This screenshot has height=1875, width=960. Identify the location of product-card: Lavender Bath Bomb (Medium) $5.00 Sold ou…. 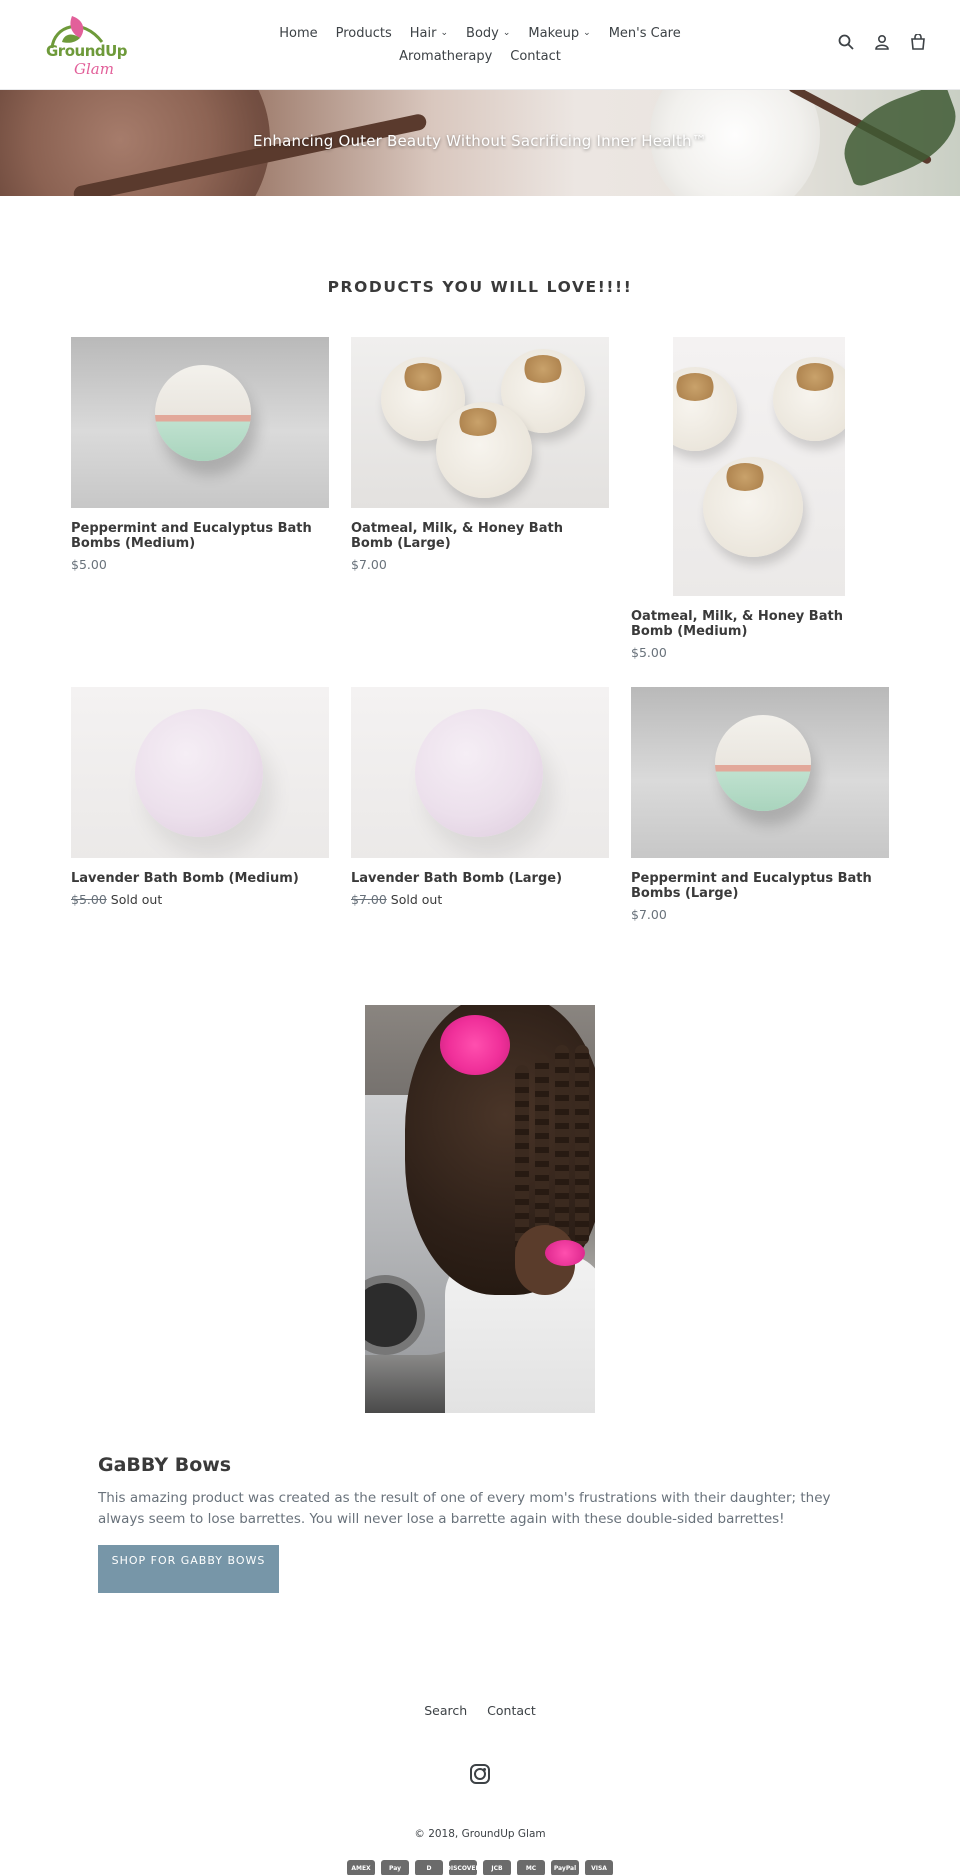
(200, 797).